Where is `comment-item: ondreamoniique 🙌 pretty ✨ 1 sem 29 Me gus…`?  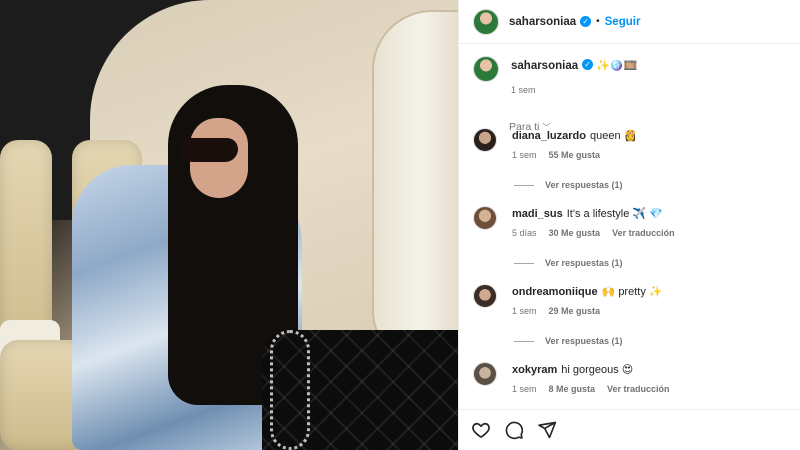
comment-item: ondreamoniique 🙌 pretty ✨ 1 sem 29 Me gus… is located at coordinates (629, 323).